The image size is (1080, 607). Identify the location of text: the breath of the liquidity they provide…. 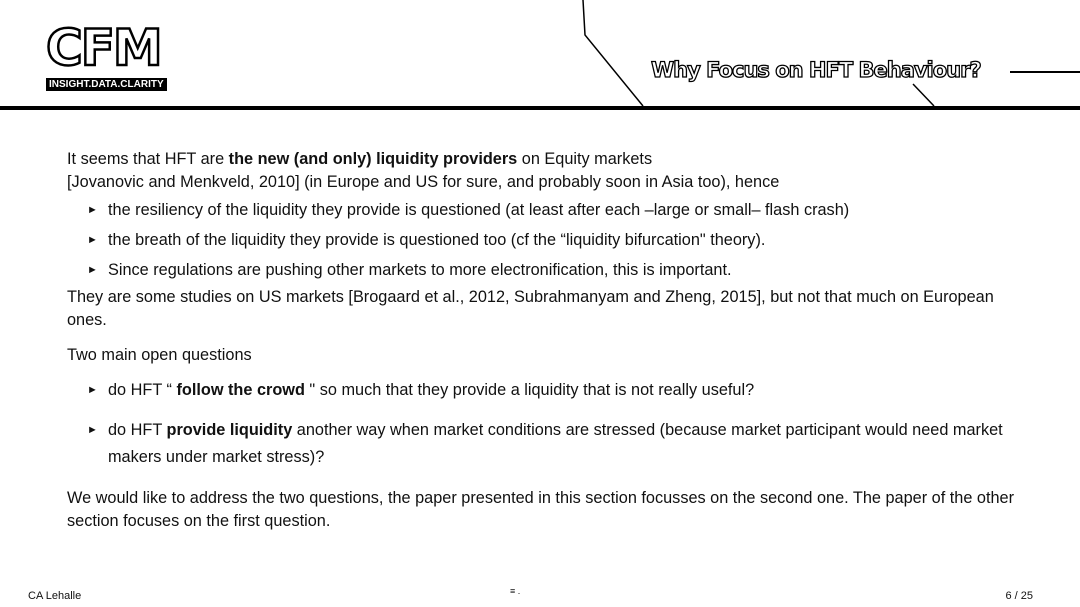
(437, 240).